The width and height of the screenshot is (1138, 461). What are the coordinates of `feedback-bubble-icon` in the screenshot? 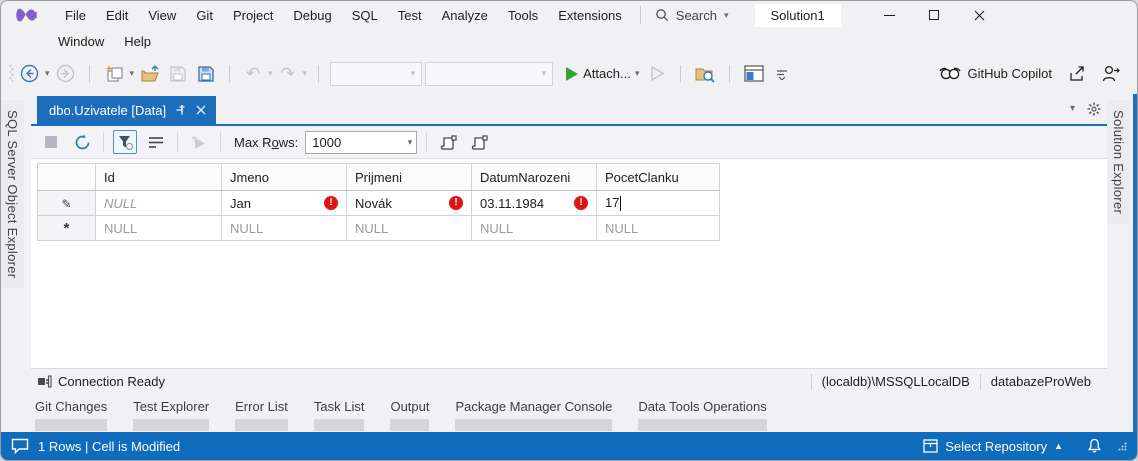 It's located at (20, 446).